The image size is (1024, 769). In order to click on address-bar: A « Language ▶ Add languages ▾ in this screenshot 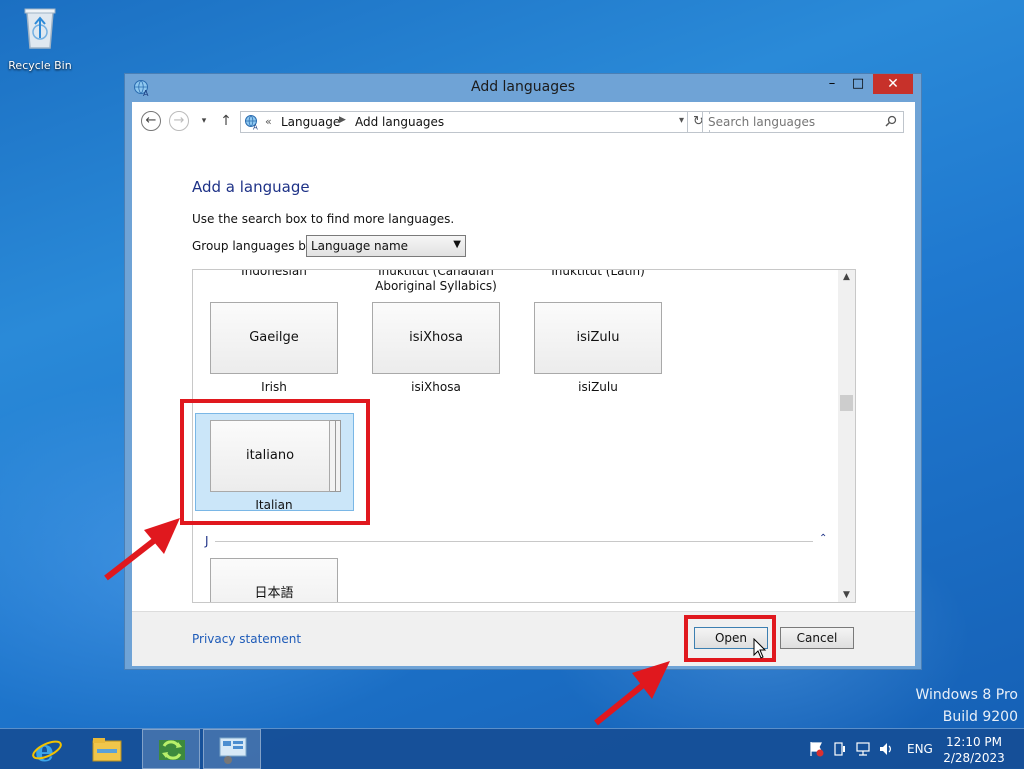, I will do `click(464, 122)`.